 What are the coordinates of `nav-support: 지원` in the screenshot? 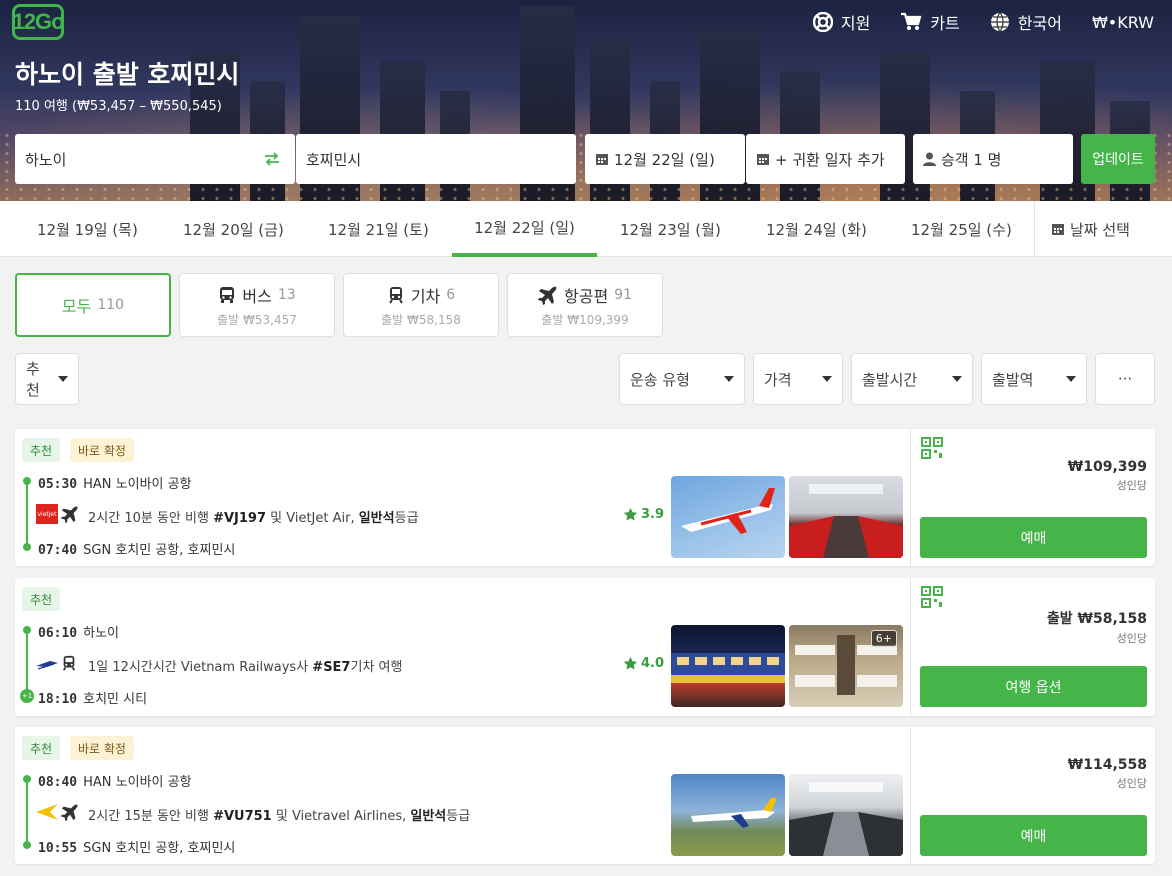 It's located at (841, 22).